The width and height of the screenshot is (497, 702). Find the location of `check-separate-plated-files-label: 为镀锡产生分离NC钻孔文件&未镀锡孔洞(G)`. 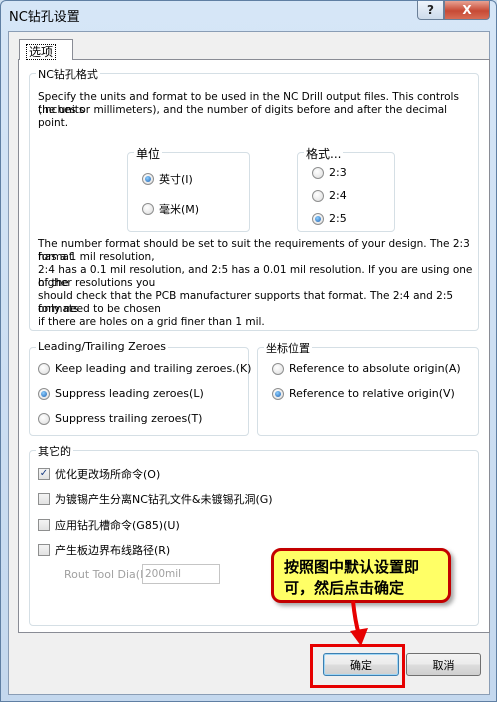

check-separate-plated-files-label: 为镀锡产生分离NC钻孔文件&未镀锡孔洞(G) is located at coordinates (164, 499).